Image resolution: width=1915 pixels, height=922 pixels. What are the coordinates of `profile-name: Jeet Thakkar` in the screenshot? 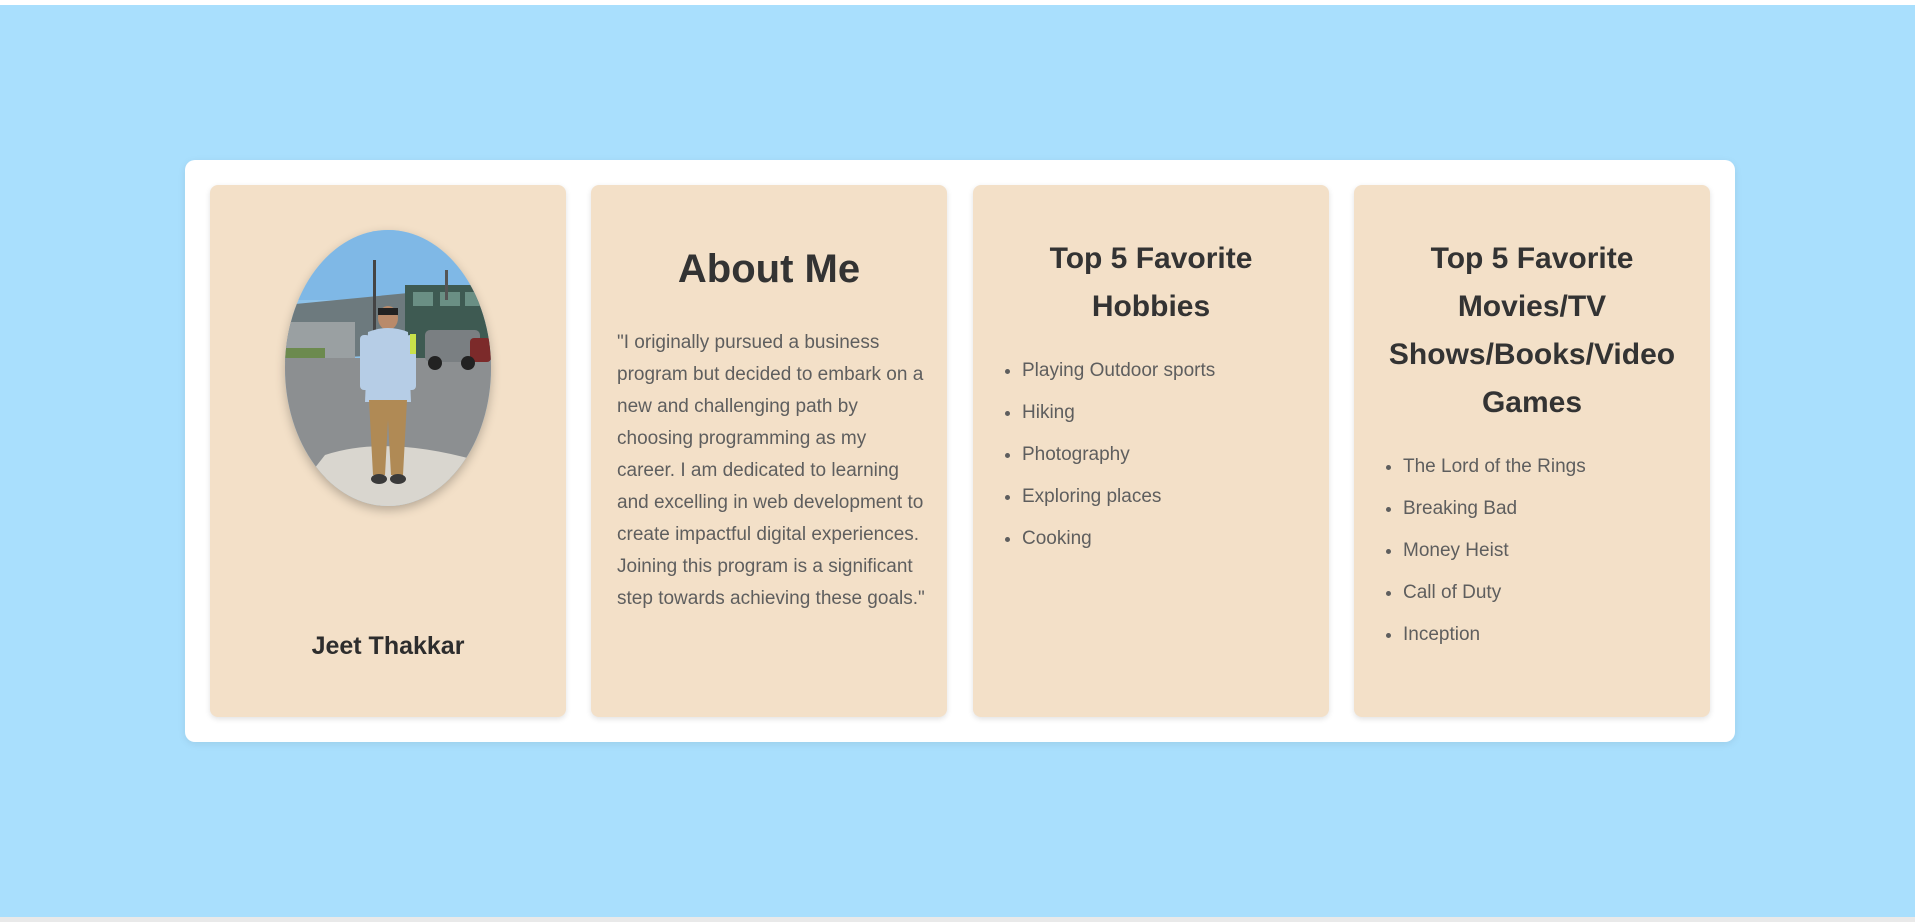 It's located at (388, 646).